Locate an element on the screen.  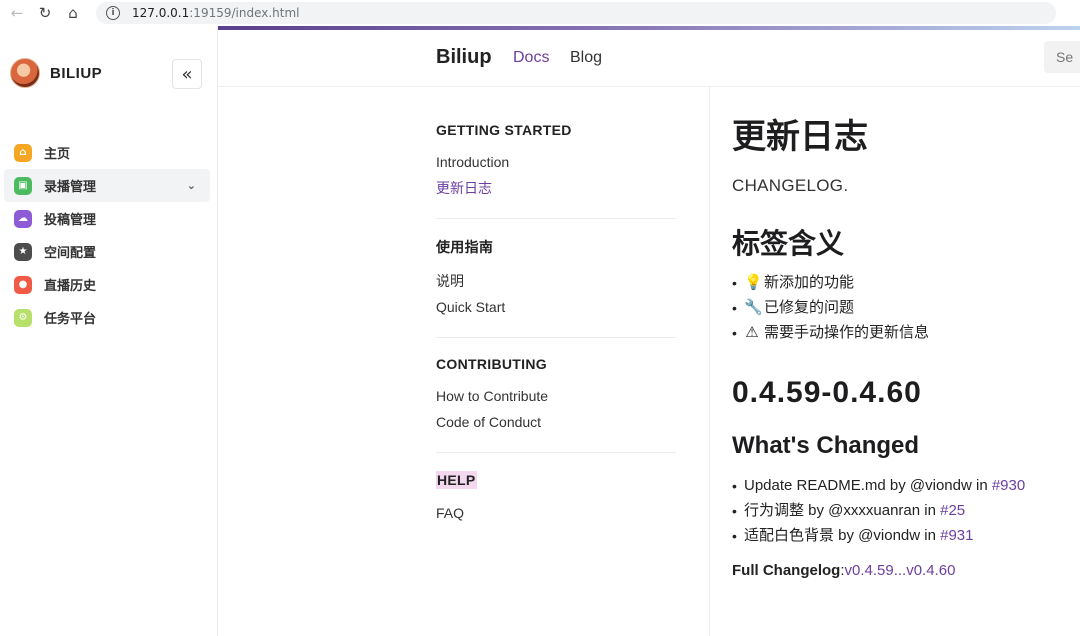
sidebar-item-label: 任务平台 is located at coordinates (70, 319).